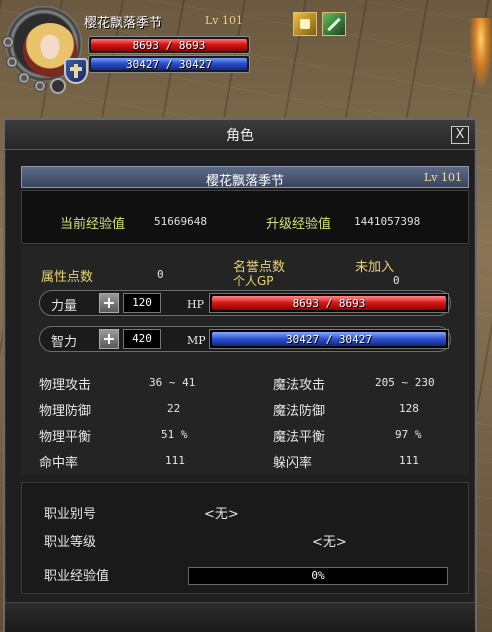  I want to click on hp-bar-text: 8693 / 8693, so click(169, 45).